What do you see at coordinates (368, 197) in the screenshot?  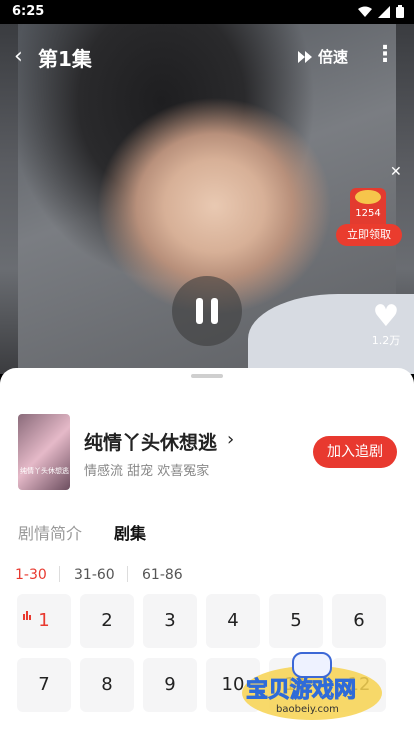 I see `coin-icon` at bounding box center [368, 197].